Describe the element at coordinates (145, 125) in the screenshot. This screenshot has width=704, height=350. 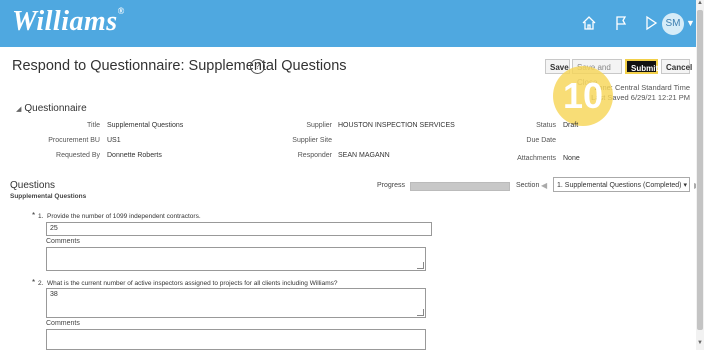
I see `title-value: Supplemental Questions` at that location.